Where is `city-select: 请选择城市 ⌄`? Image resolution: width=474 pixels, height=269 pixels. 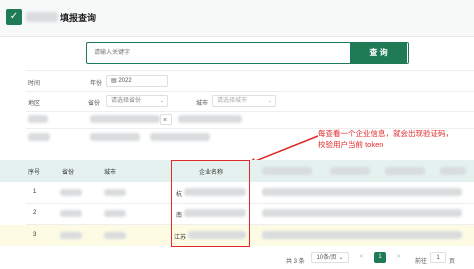 city-select: 请选择城市 ⌄ is located at coordinates (244, 101).